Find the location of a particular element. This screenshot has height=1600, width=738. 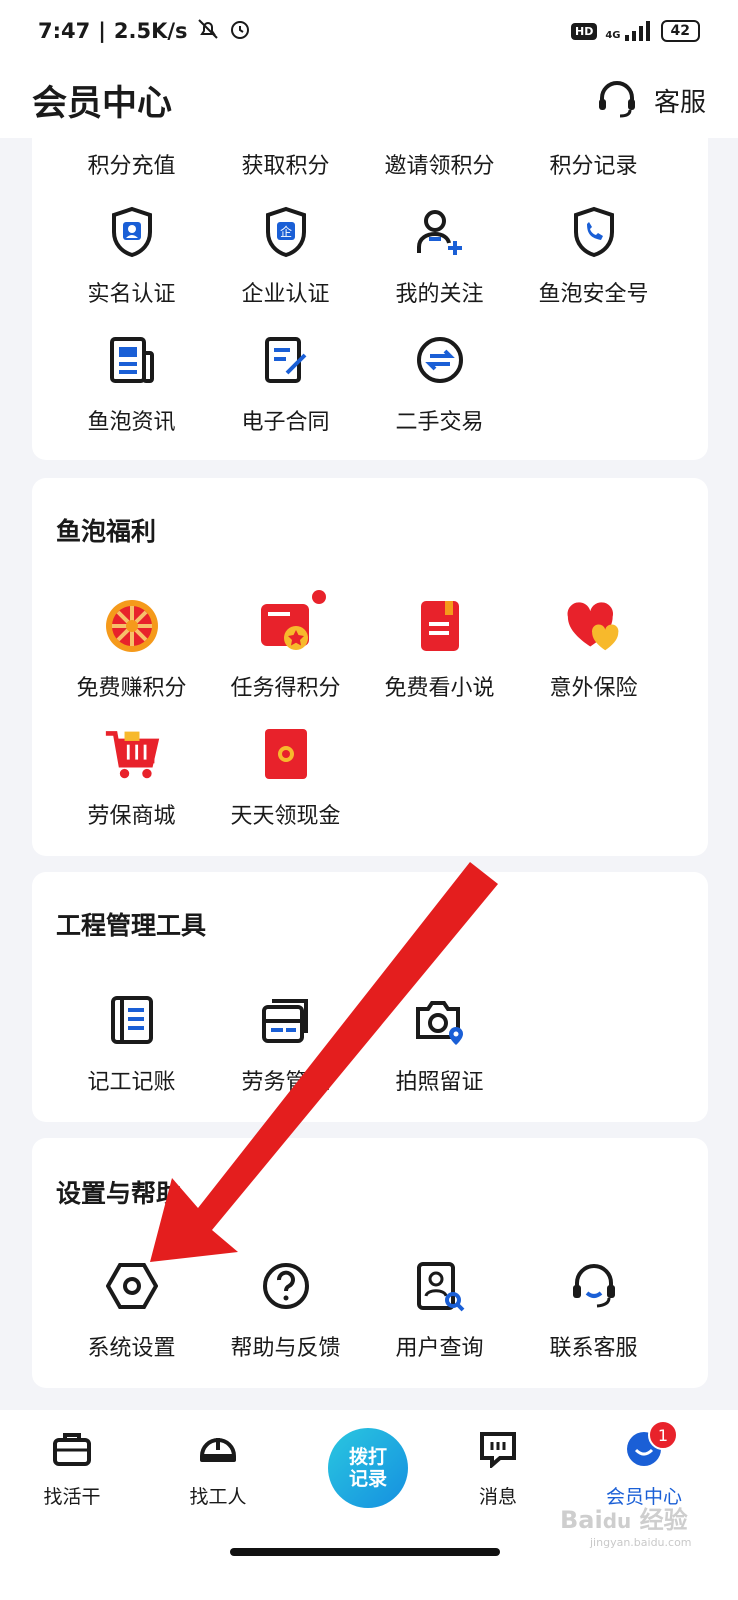

nav-find-work: 找活干 is located at coordinates (72, 1469).